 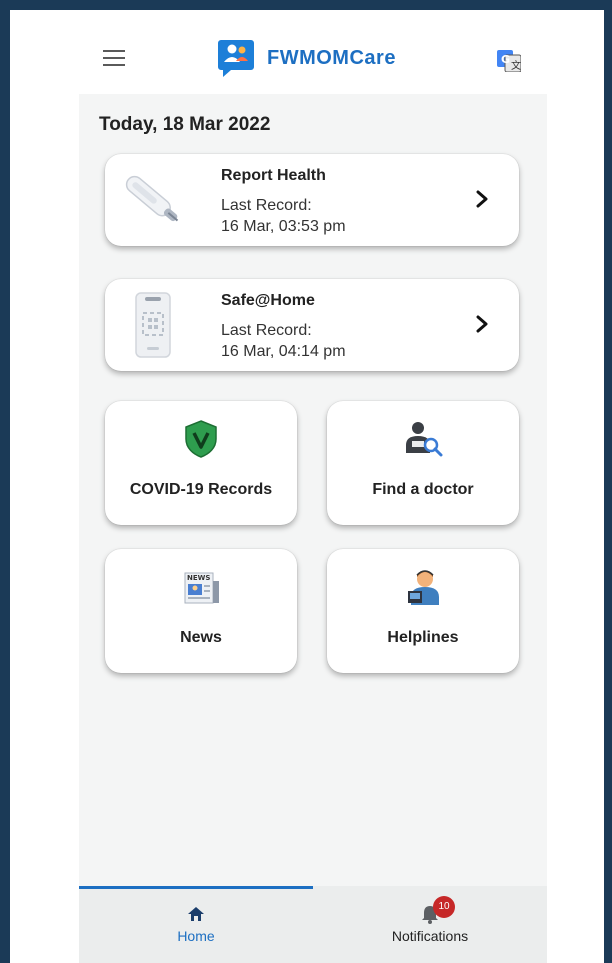 What do you see at coordinates (198, 578) in the screenshot?
I see `newspaper-text: NEWS` at bounding box center [198, 578].